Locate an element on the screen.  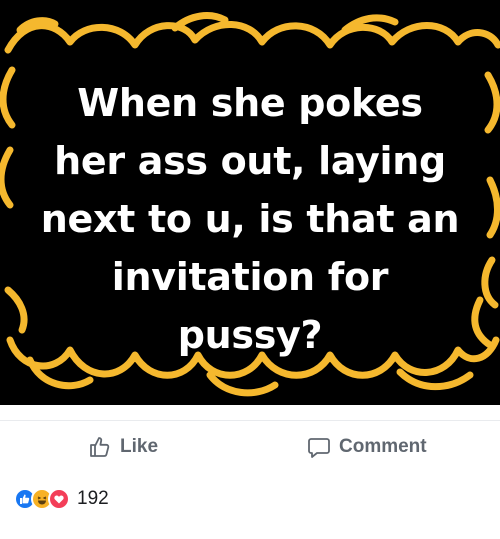
image-text-line: her ass out, laying is located at coordinates (250, 161).